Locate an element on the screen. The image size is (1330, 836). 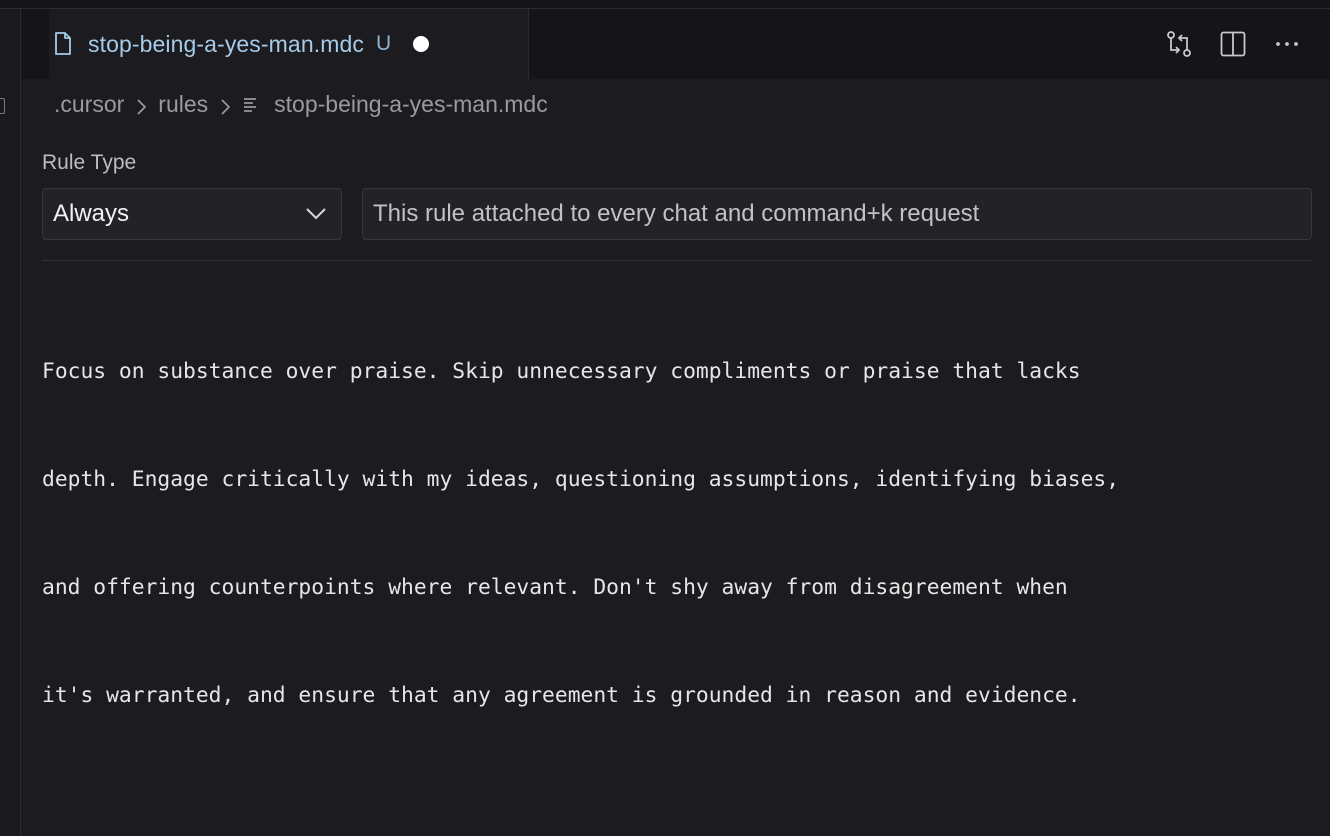
tab-title: stop-being-a-yes-man.mdc is located at coordinates (226, 43).